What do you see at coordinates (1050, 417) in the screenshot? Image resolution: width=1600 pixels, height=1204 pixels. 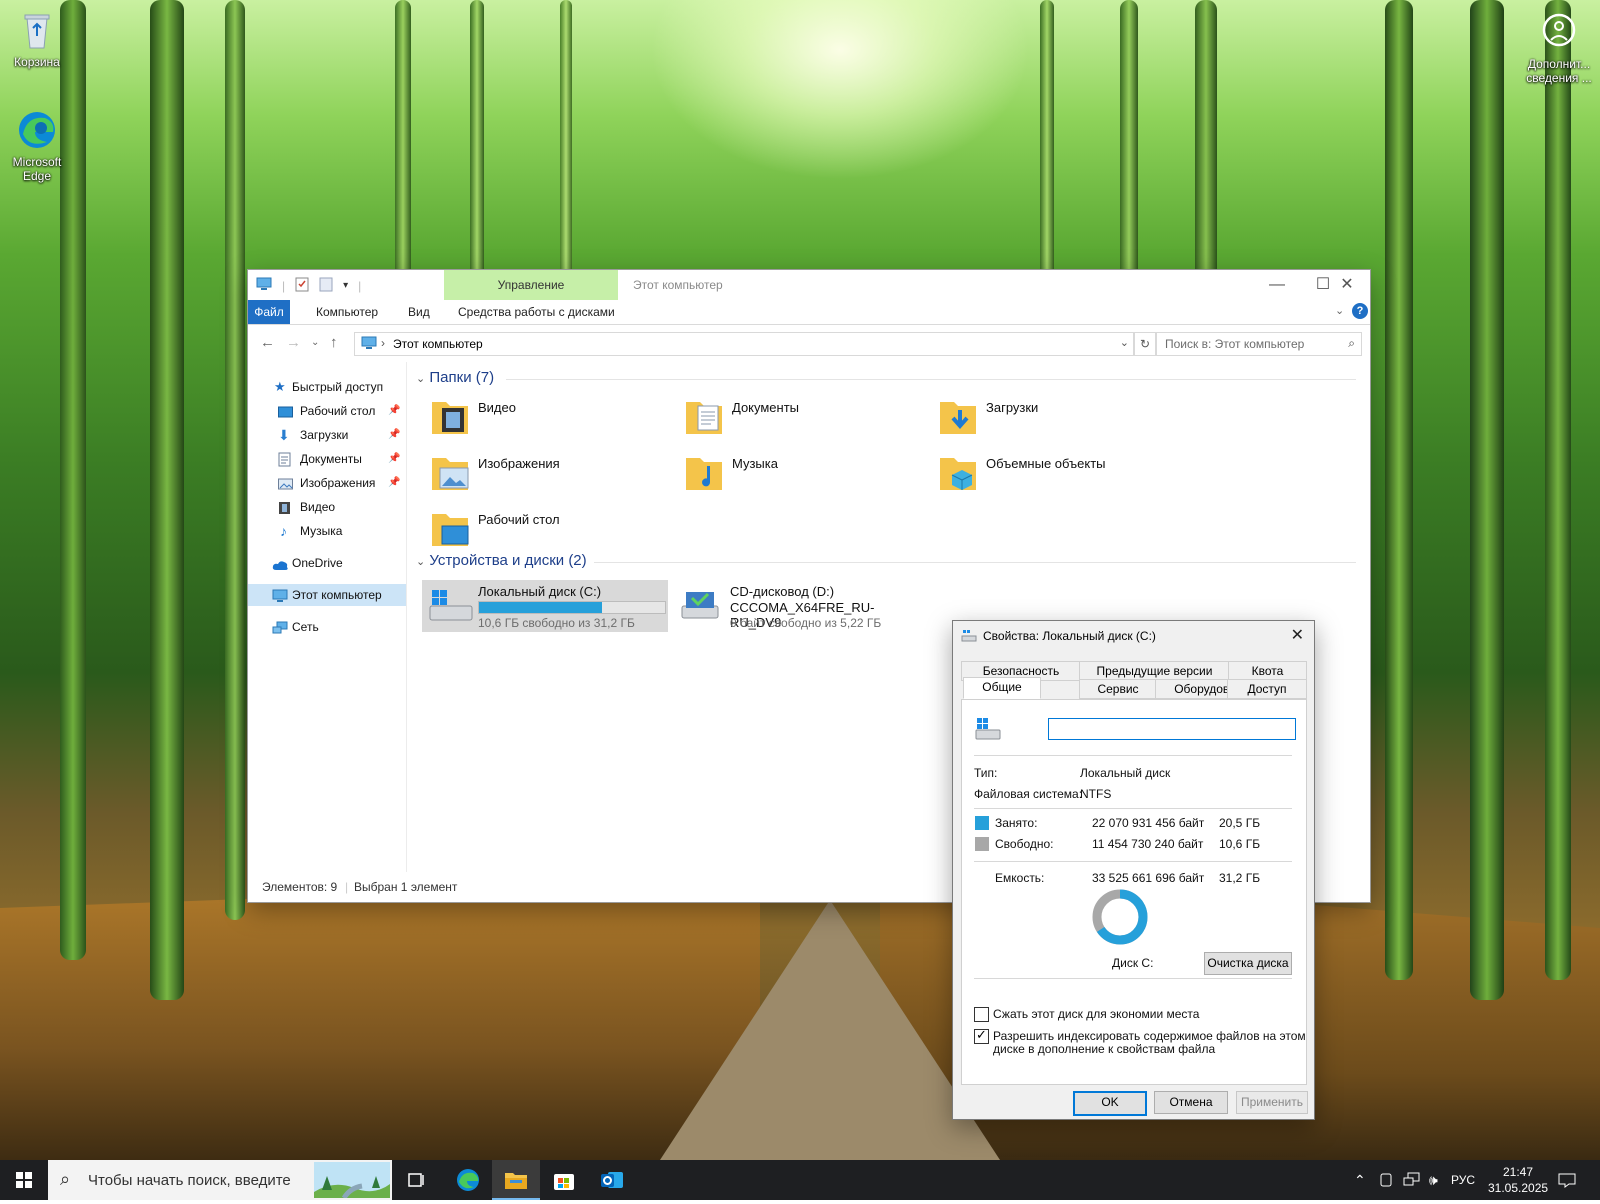 I see `folder-tile-downloads: Загрузки` at bounding box center [1050, 417].